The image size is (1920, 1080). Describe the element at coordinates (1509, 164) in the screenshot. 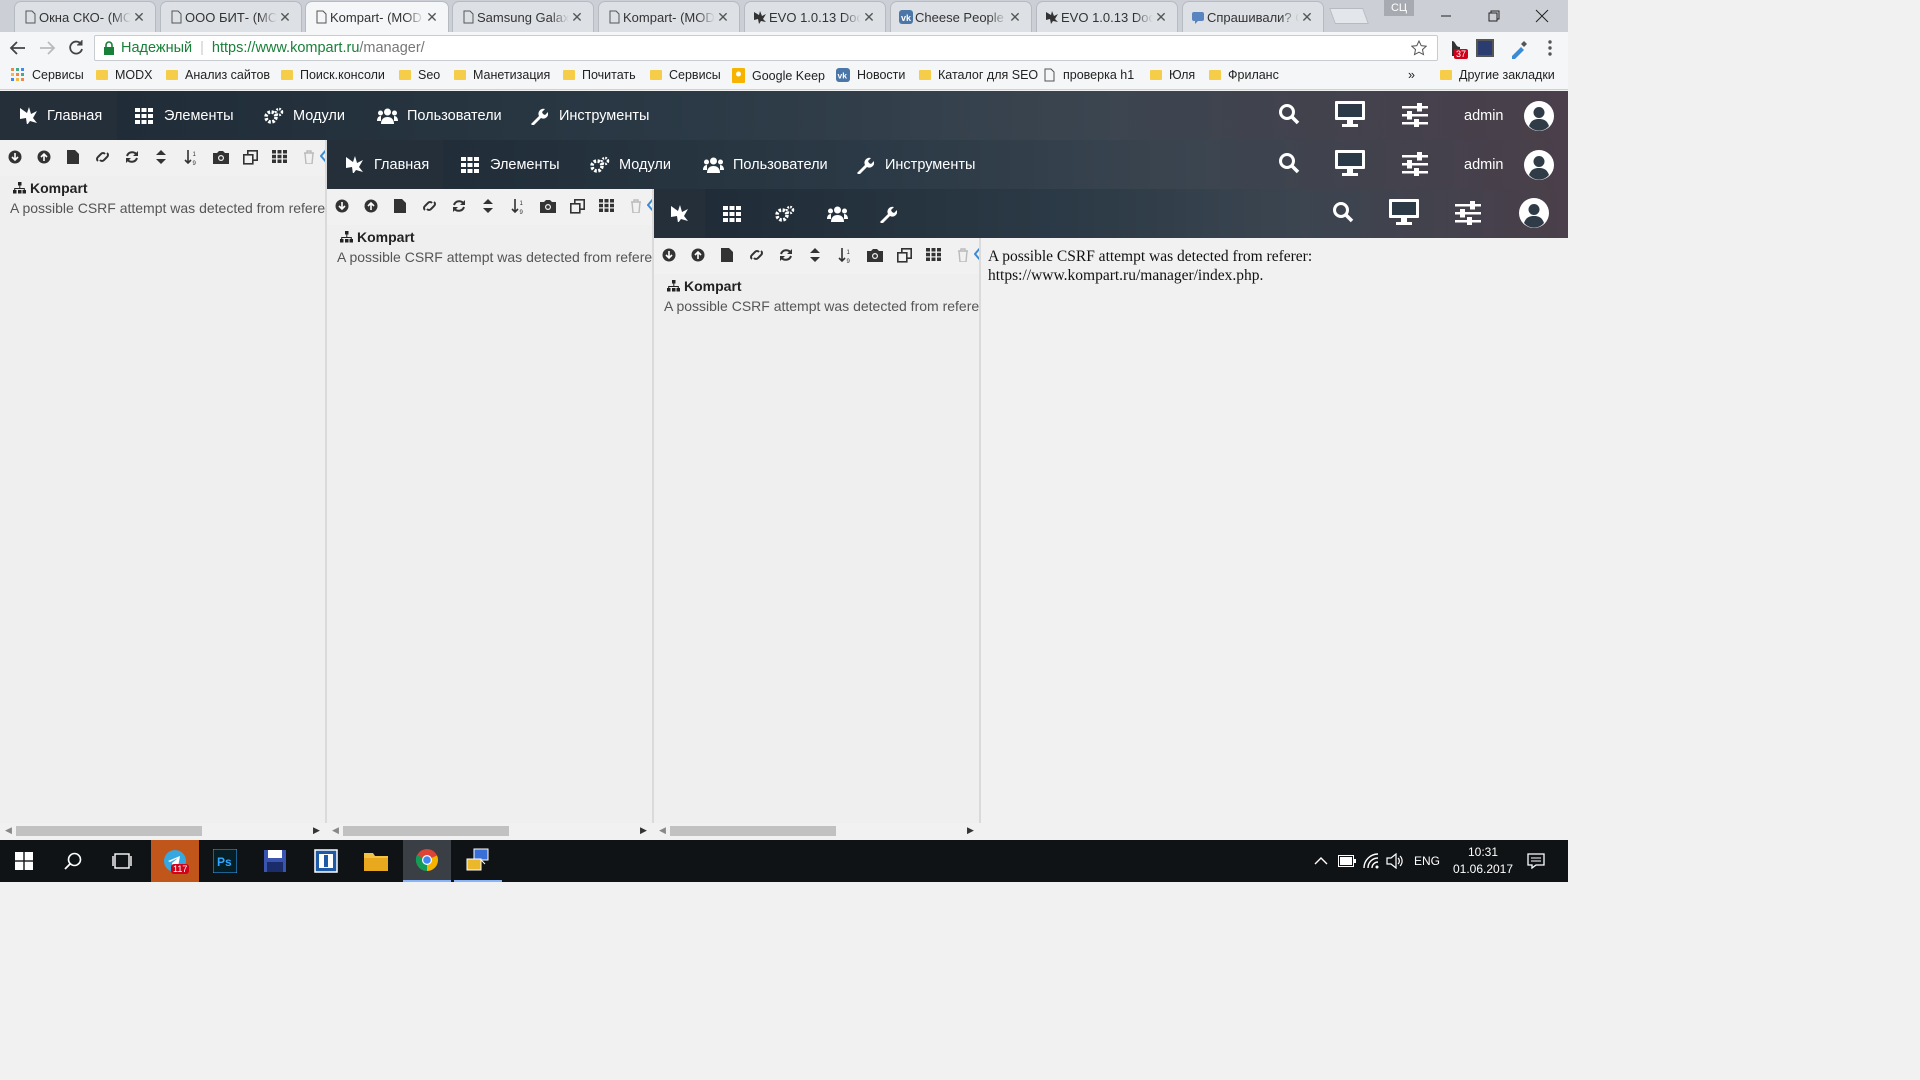

I see `user-menu: admin` at that location.